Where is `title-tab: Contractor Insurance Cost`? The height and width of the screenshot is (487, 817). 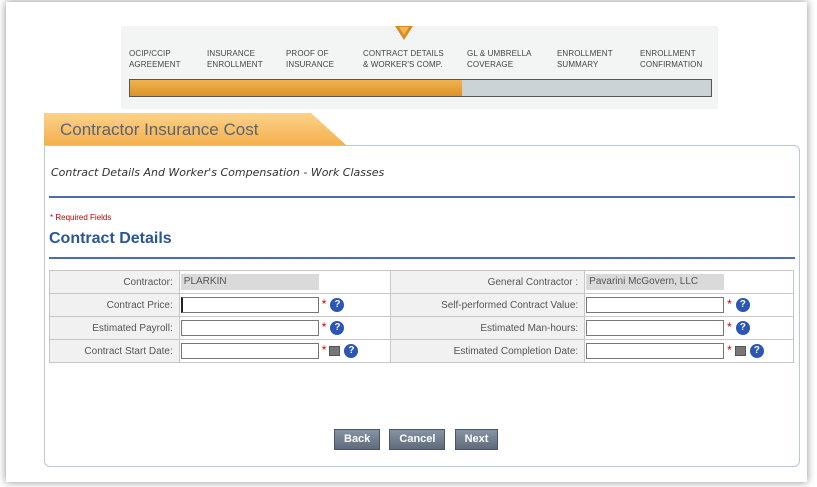
title-tab: Contractor Insurance Cost is located at coordinates (174, 129).